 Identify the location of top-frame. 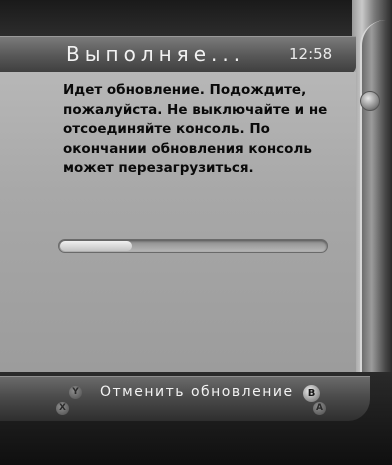
(196, 18).